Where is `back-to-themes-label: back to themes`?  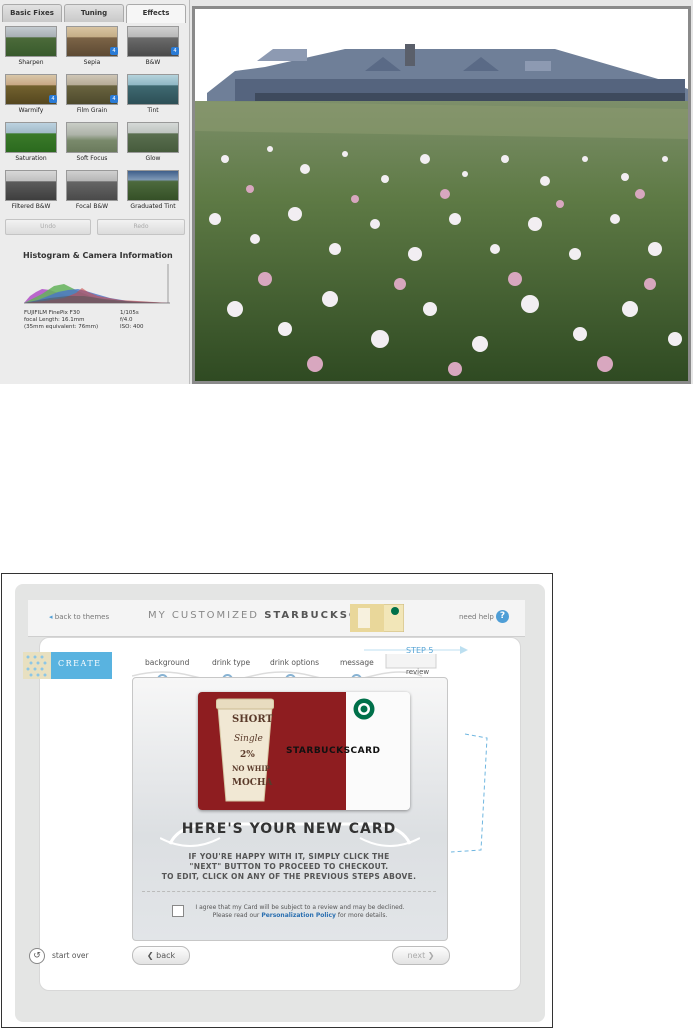 back-to-themes-label: back to themes is located at coordinates (82, 617).